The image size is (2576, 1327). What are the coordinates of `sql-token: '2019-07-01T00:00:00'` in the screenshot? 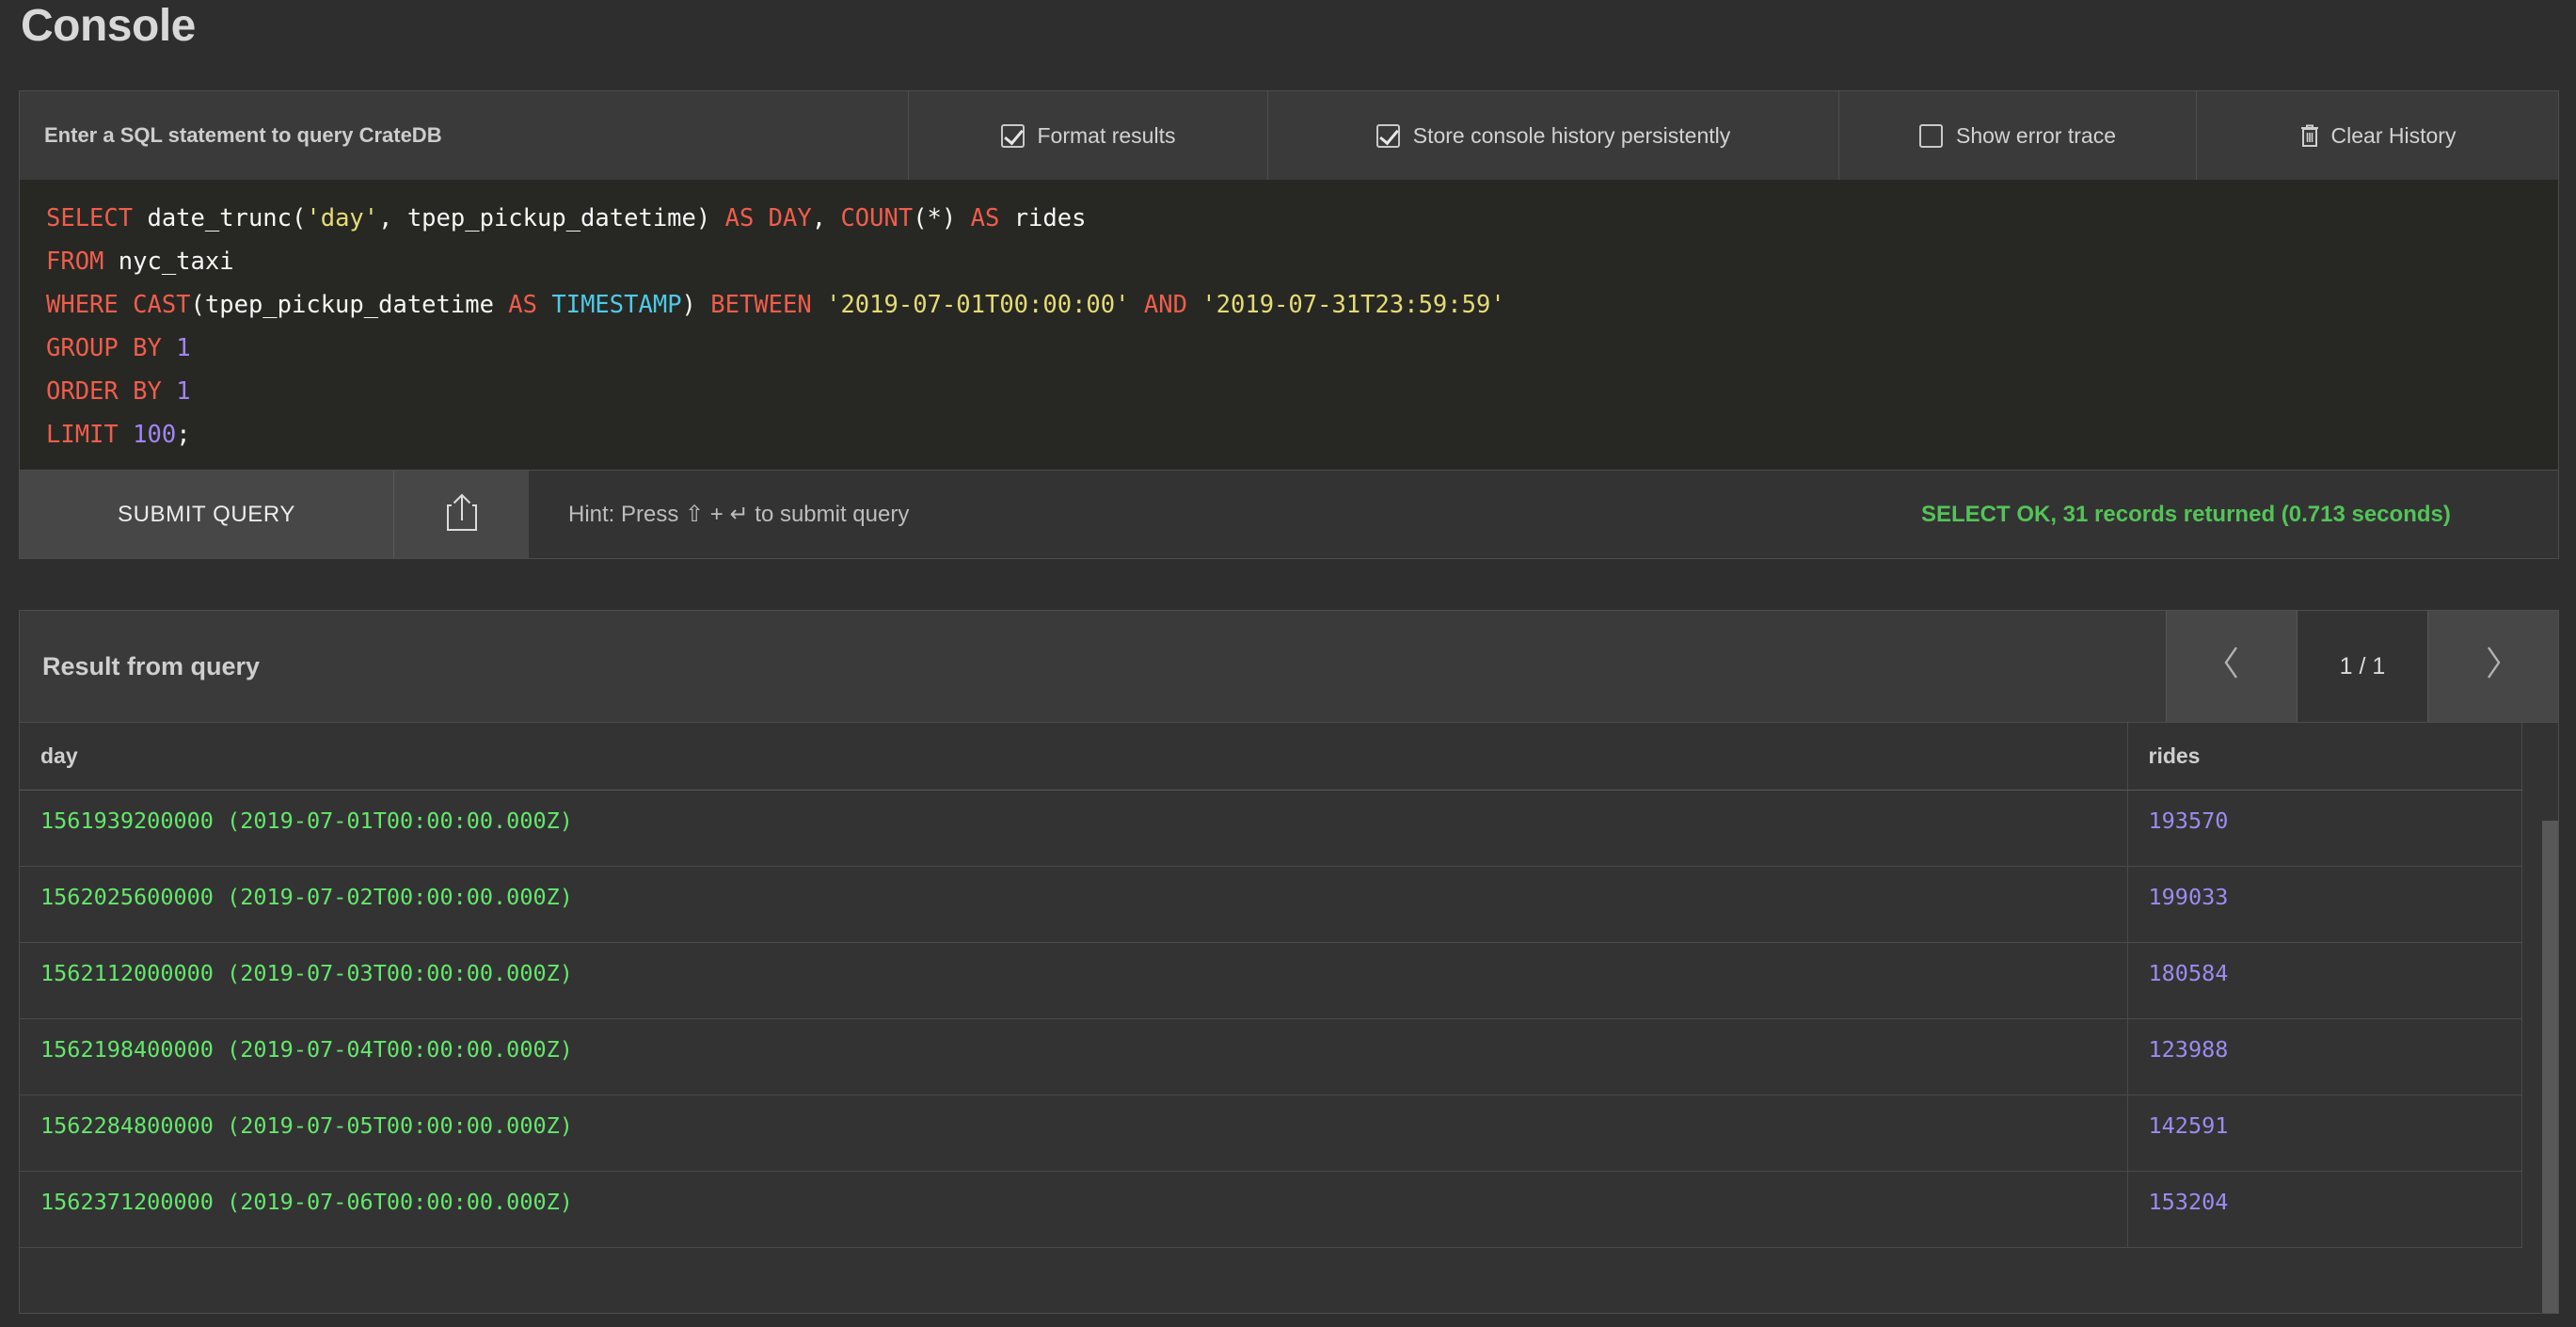 It's located at (978, 305).